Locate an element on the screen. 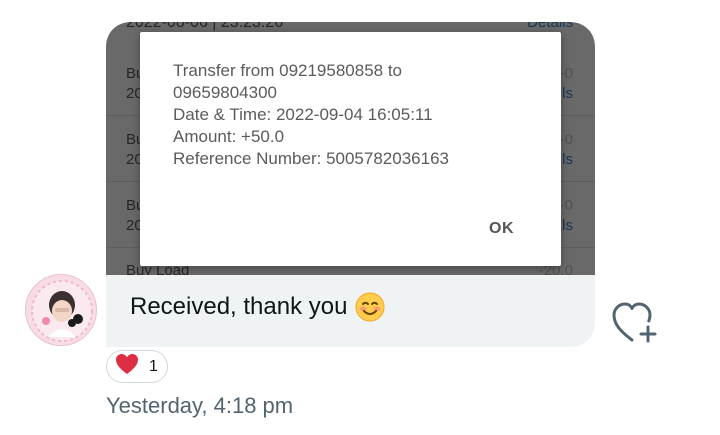 This screenshot has height=435, width=720. dialog-line: Amount: +50.0 is located at coordinates (229, 136).